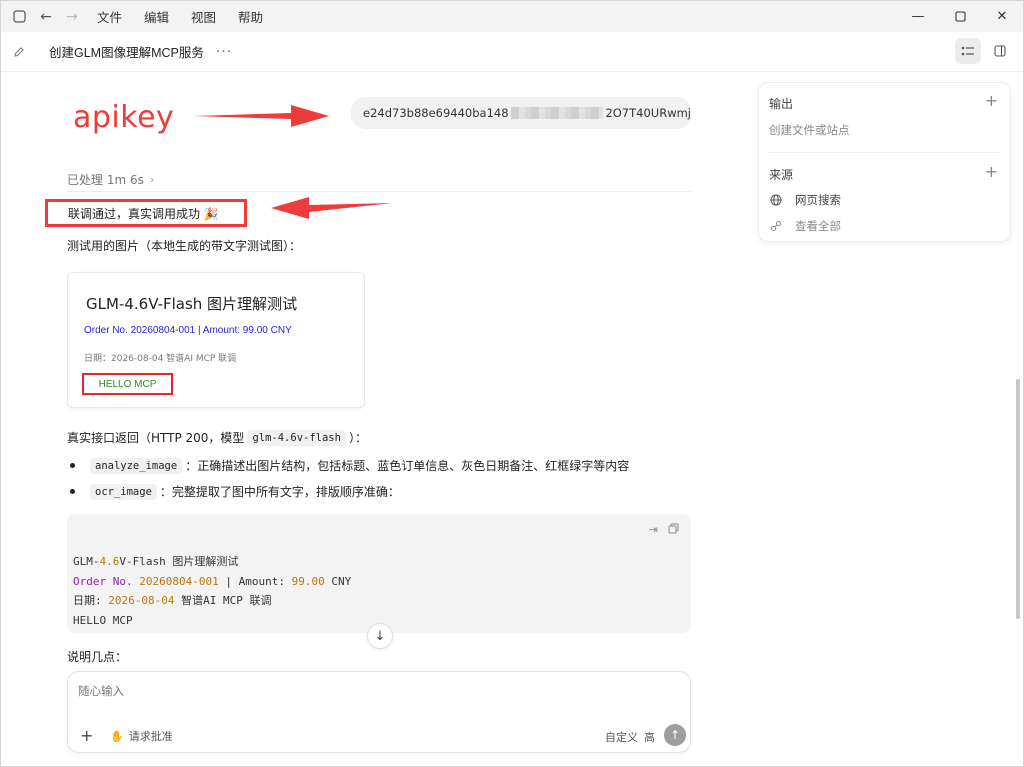 The height and width of the screenshot is (767, 1024). I want to click on add-attachment-icon: +, so click(86, 735).